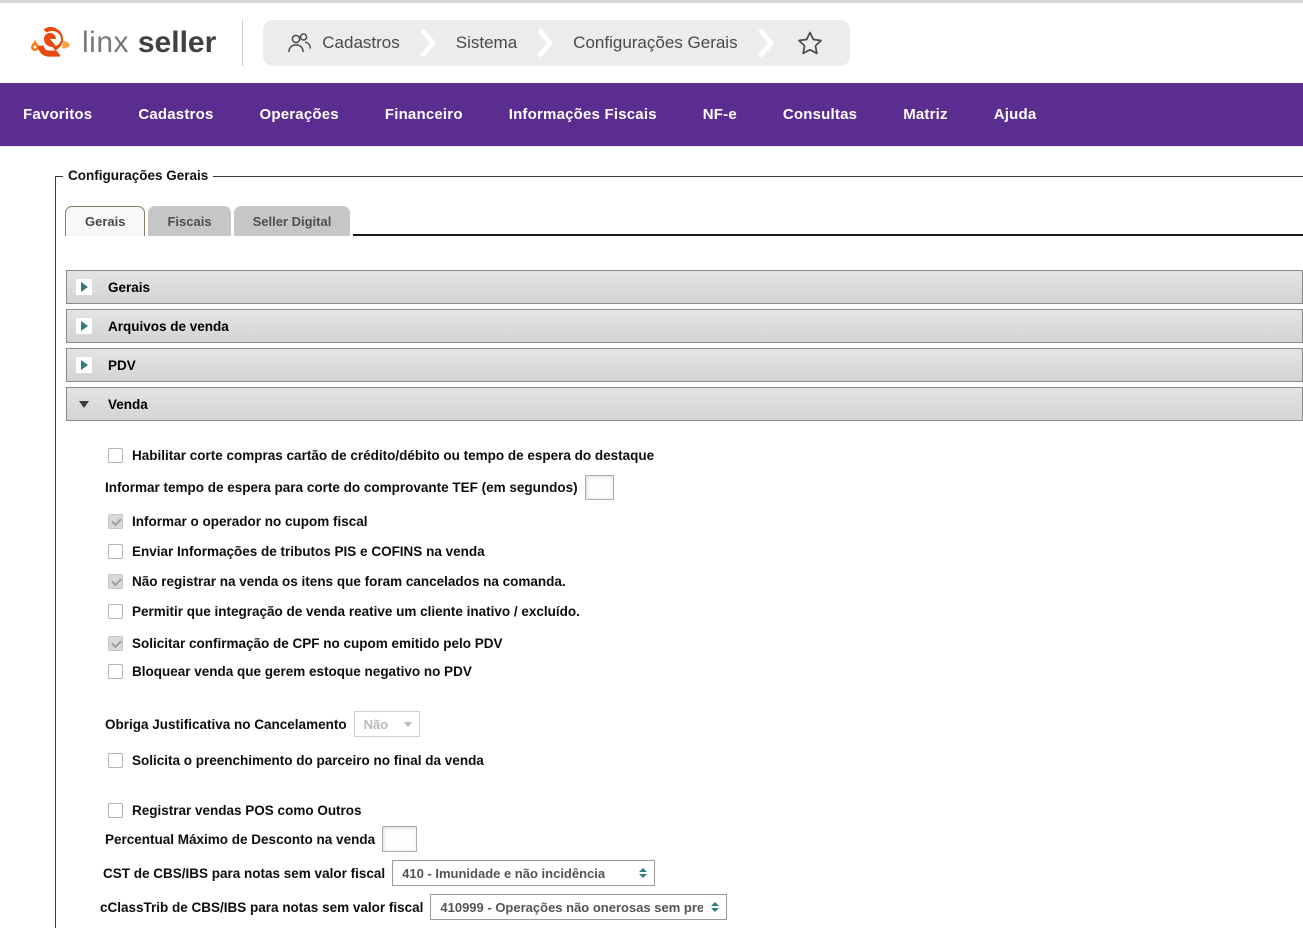 The height and width of the screenshot is (928, 1303). I want to click on breadcrumb-item-cadastros: Cadastros, so click(342, 43).